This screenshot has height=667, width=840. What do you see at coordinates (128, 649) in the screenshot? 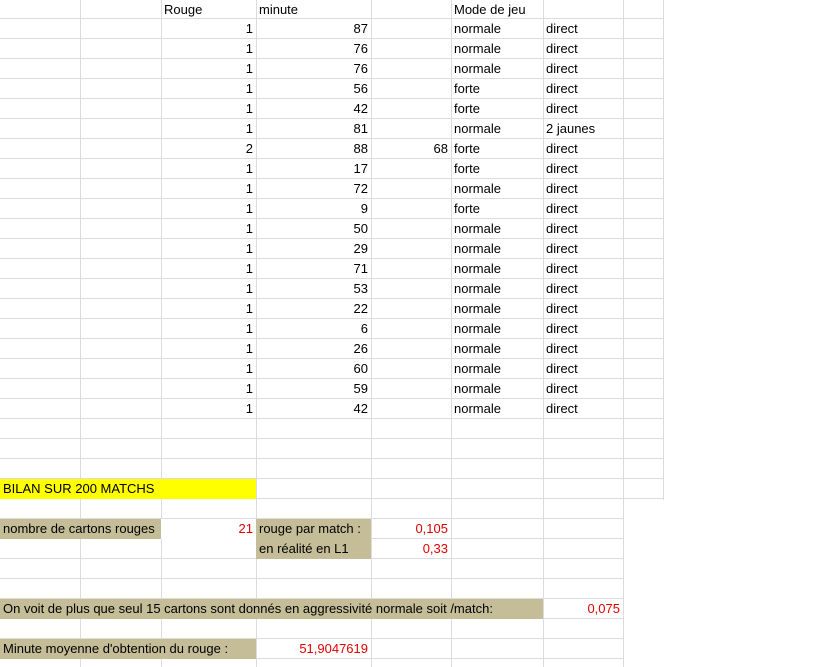
I see `minute-moyenne-label: Minute moyenne d'obtention du rouge :` at bounding box center [128, 649].